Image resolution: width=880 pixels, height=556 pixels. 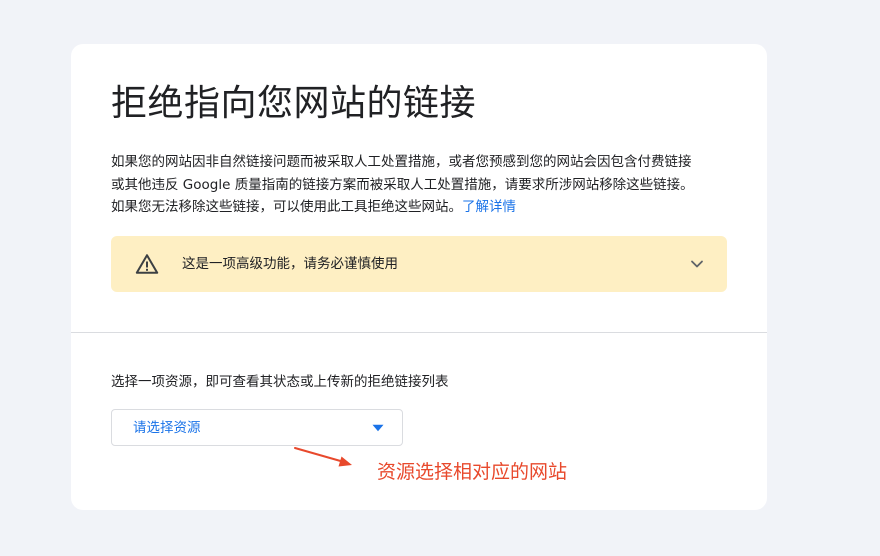 What do you see at coordinates (697, 264) in the screenshot?
I see `chevron-down-icon` at bounding box center [697, 264].